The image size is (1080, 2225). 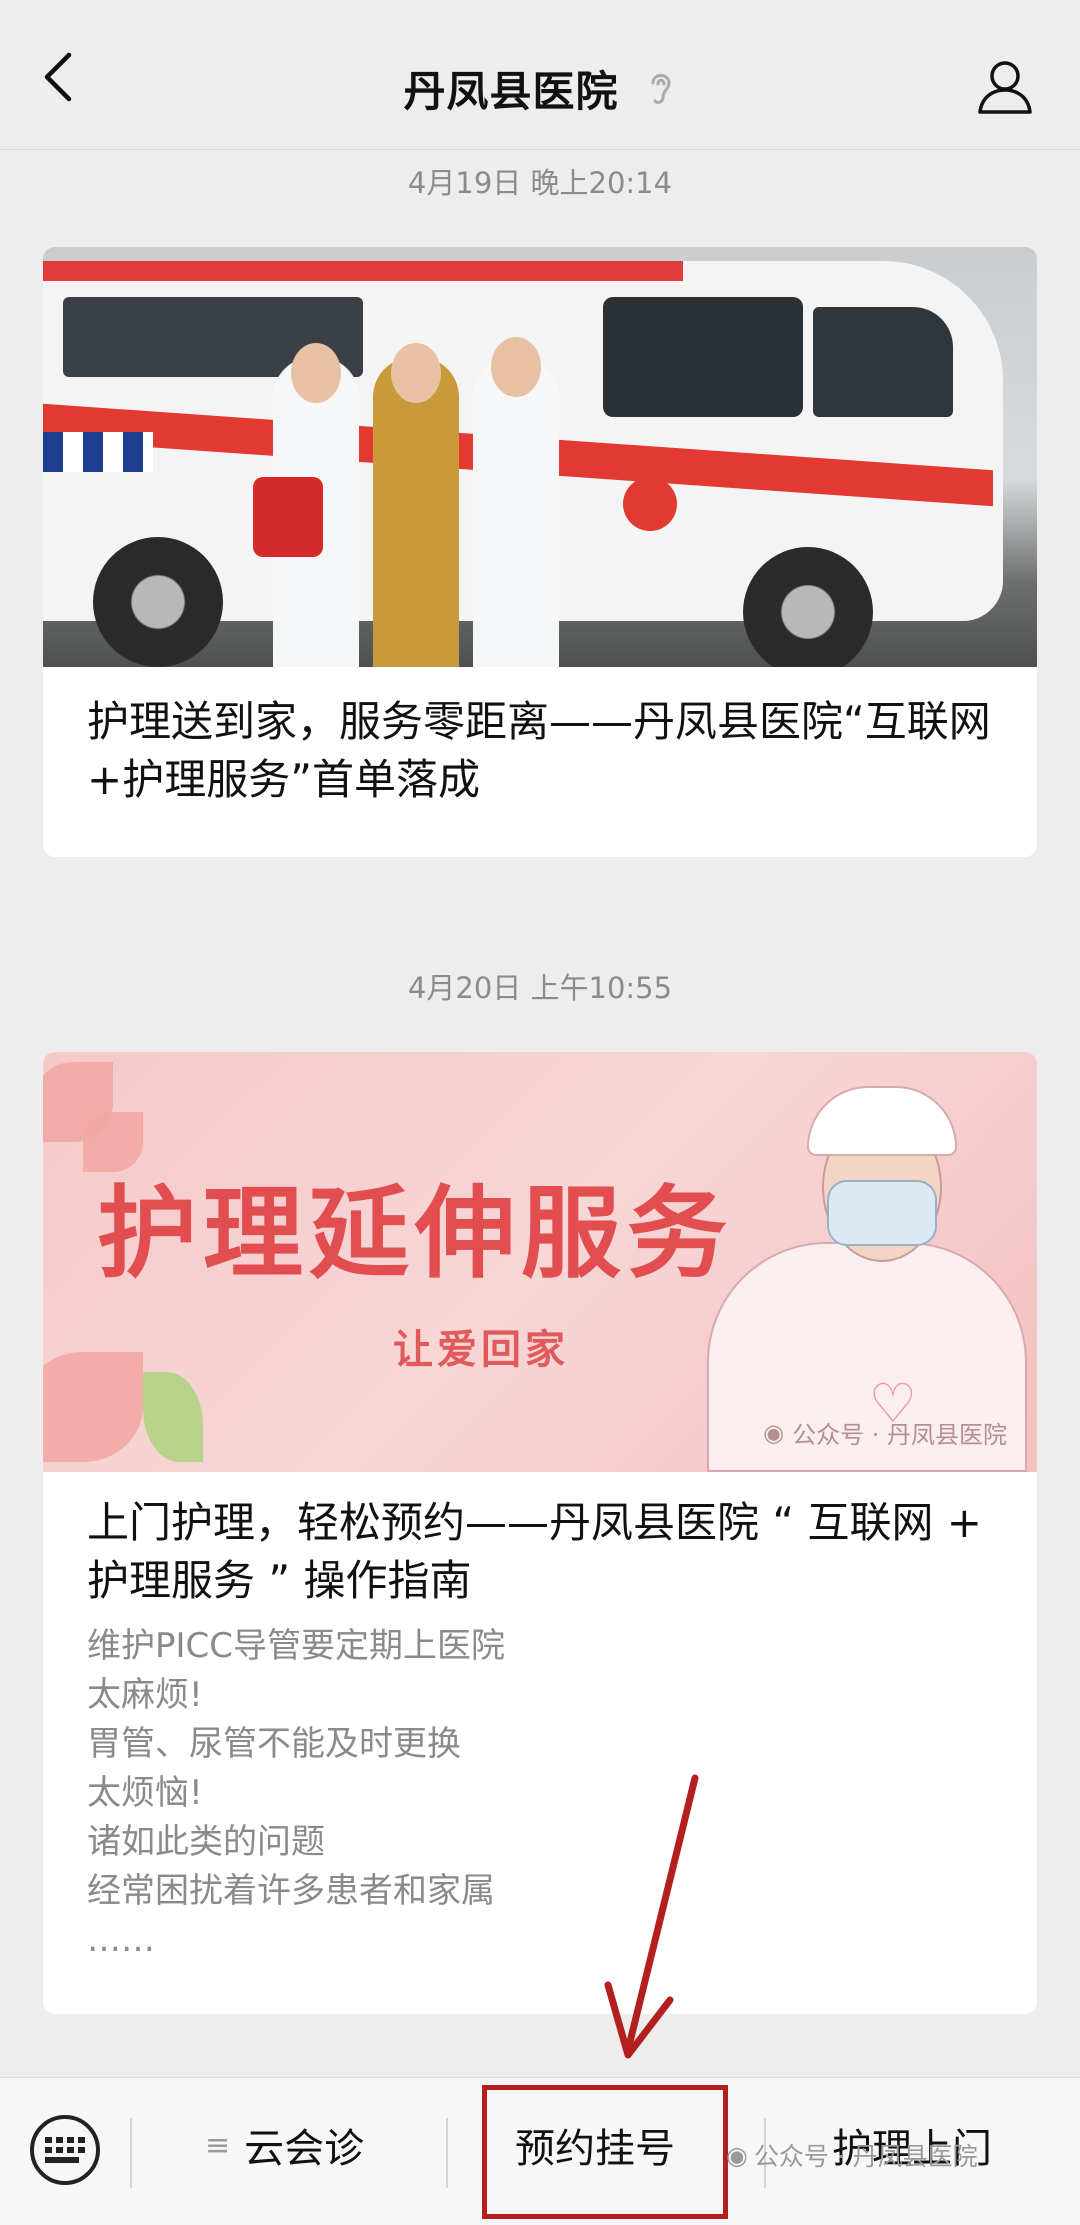 What do you see at coordinates (540, 183) in the screenshot?
I see `timestamp: 4月19日 晚上20:14` at bounding box center [540, 183].